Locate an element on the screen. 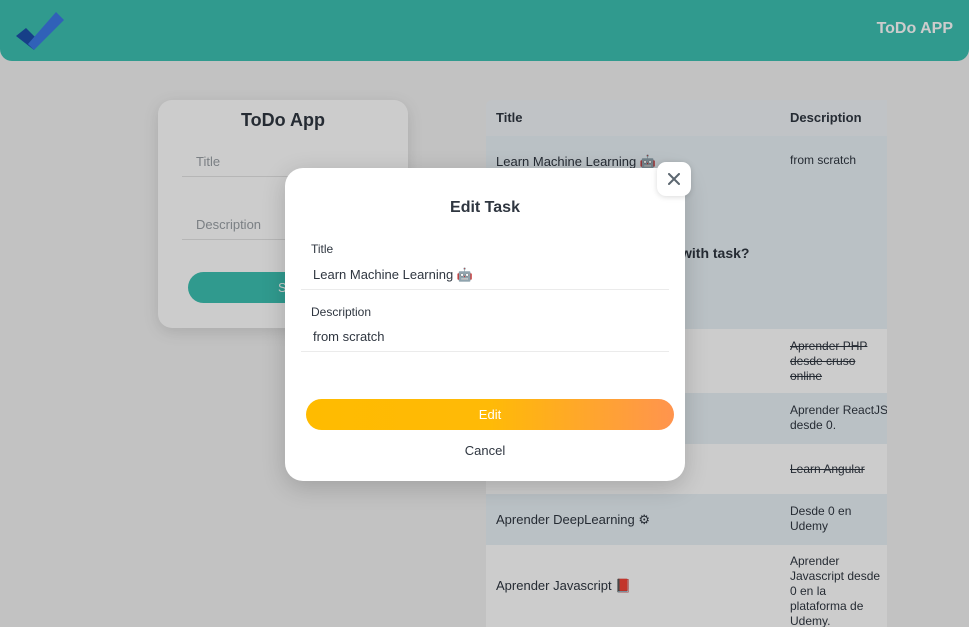 Image resolution: width=969 pixels, height=627 pixels. description-field-label: Description is located at coordinates (341, 312).